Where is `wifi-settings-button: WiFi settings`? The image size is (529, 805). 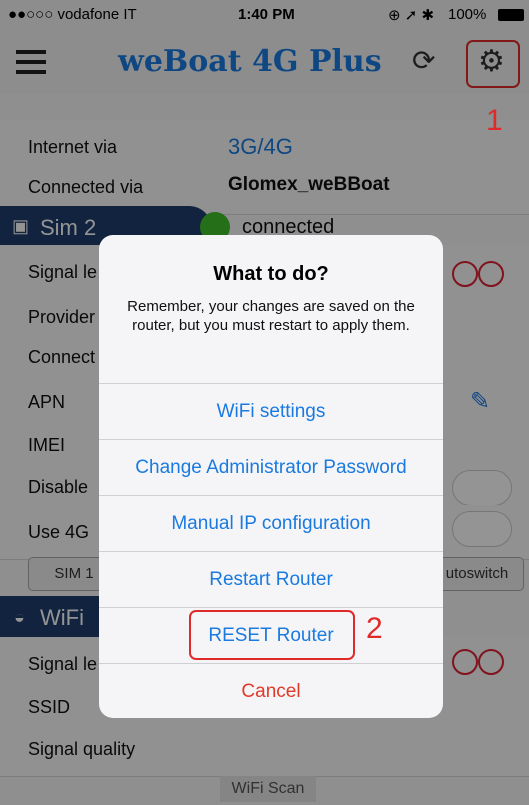
wifi-settings-button: WiFi settings is located at coordinates (271, 411).